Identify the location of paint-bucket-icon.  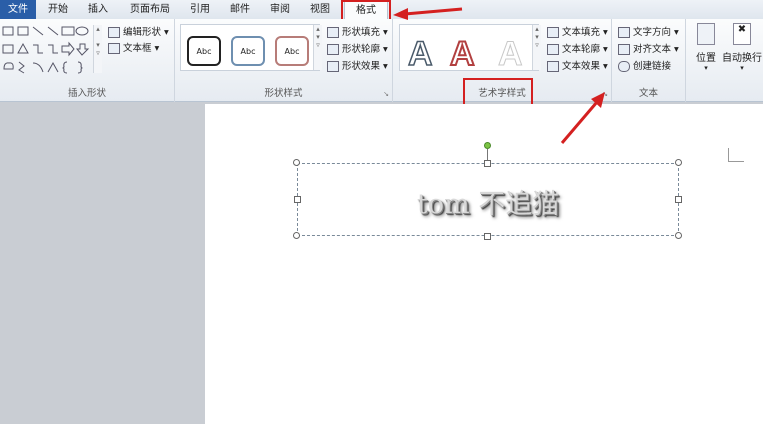
(333, 32).